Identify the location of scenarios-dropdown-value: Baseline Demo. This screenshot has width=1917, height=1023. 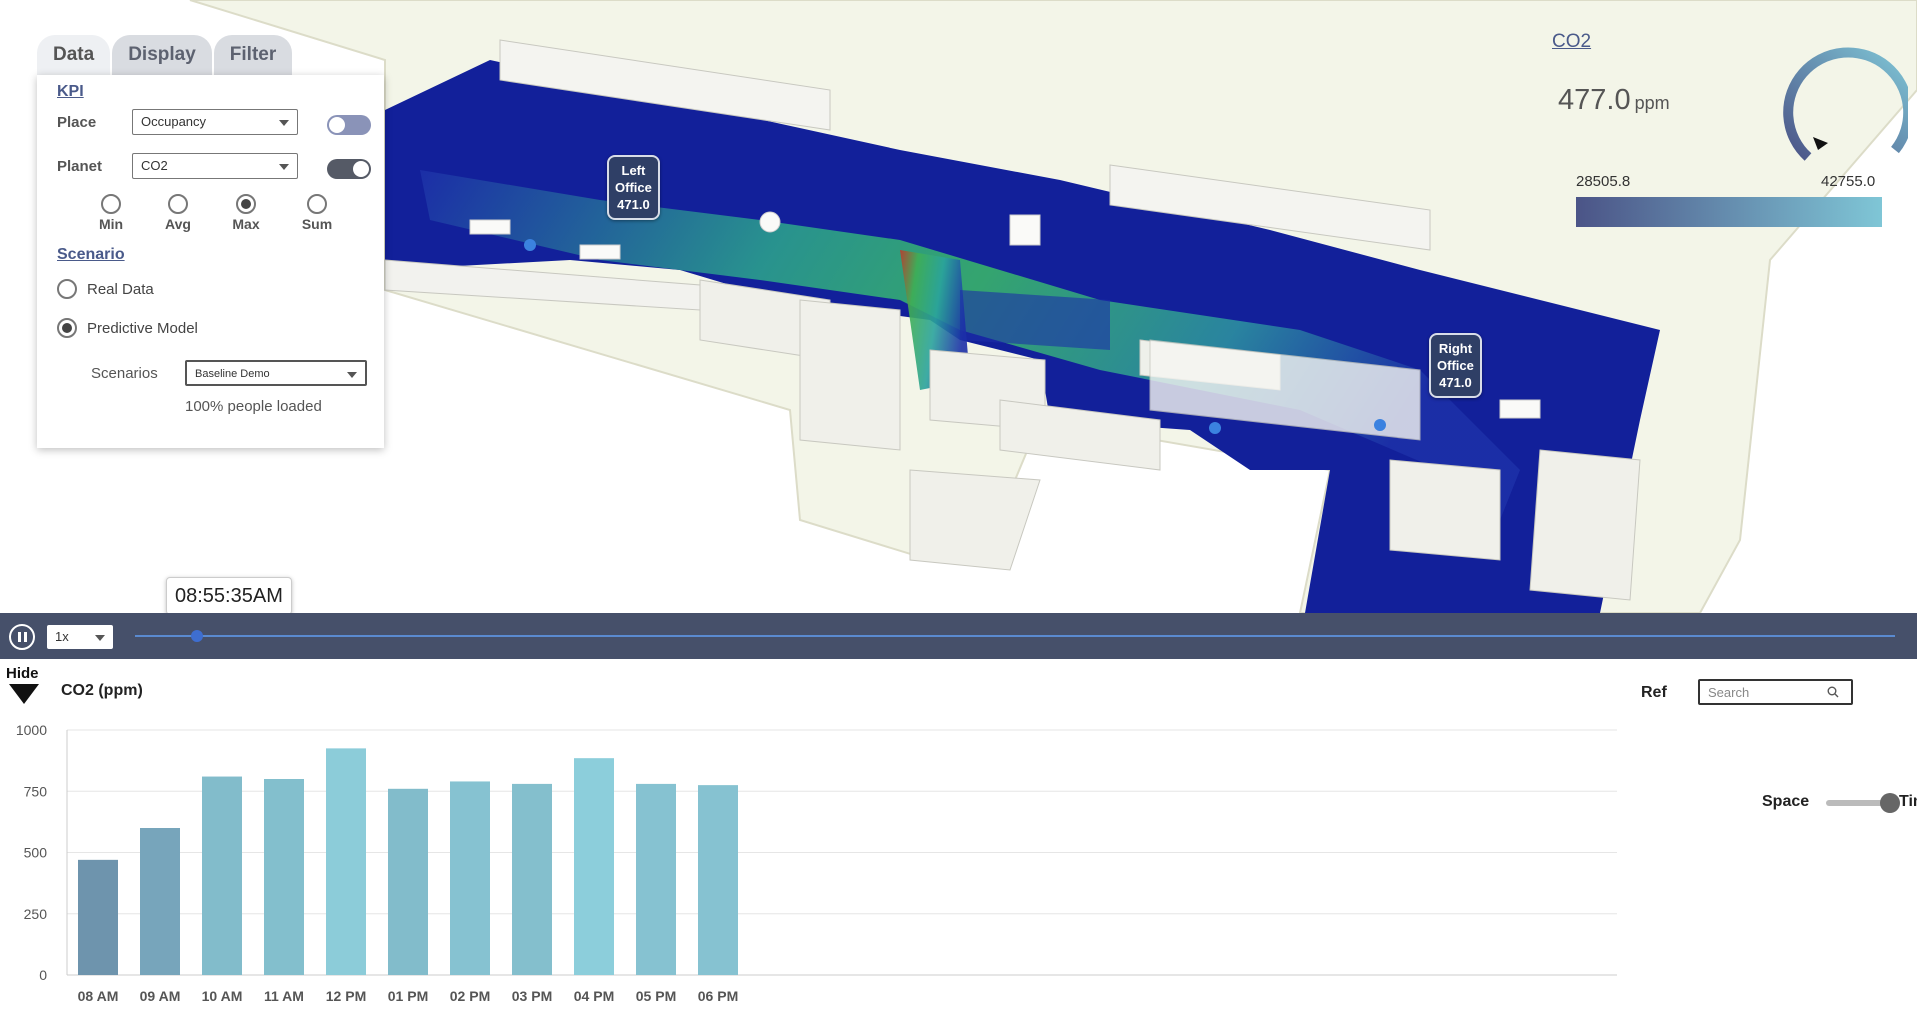
(232, 374).